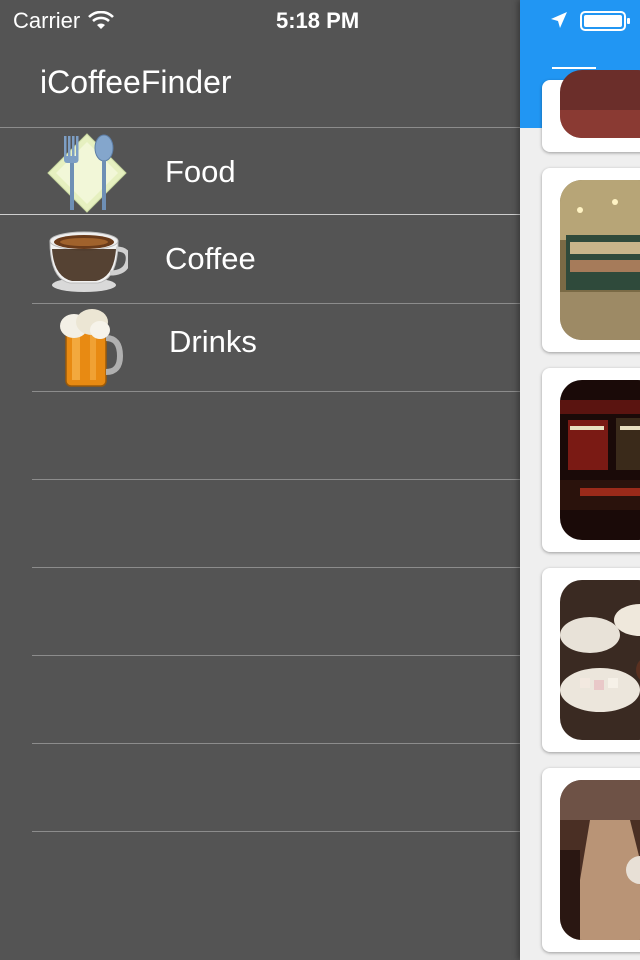 This screenshot has height=960, width=640. Describe the element at coordinates (88, 261) in the screenshot. I see `coffee-cup-icon` at that location.